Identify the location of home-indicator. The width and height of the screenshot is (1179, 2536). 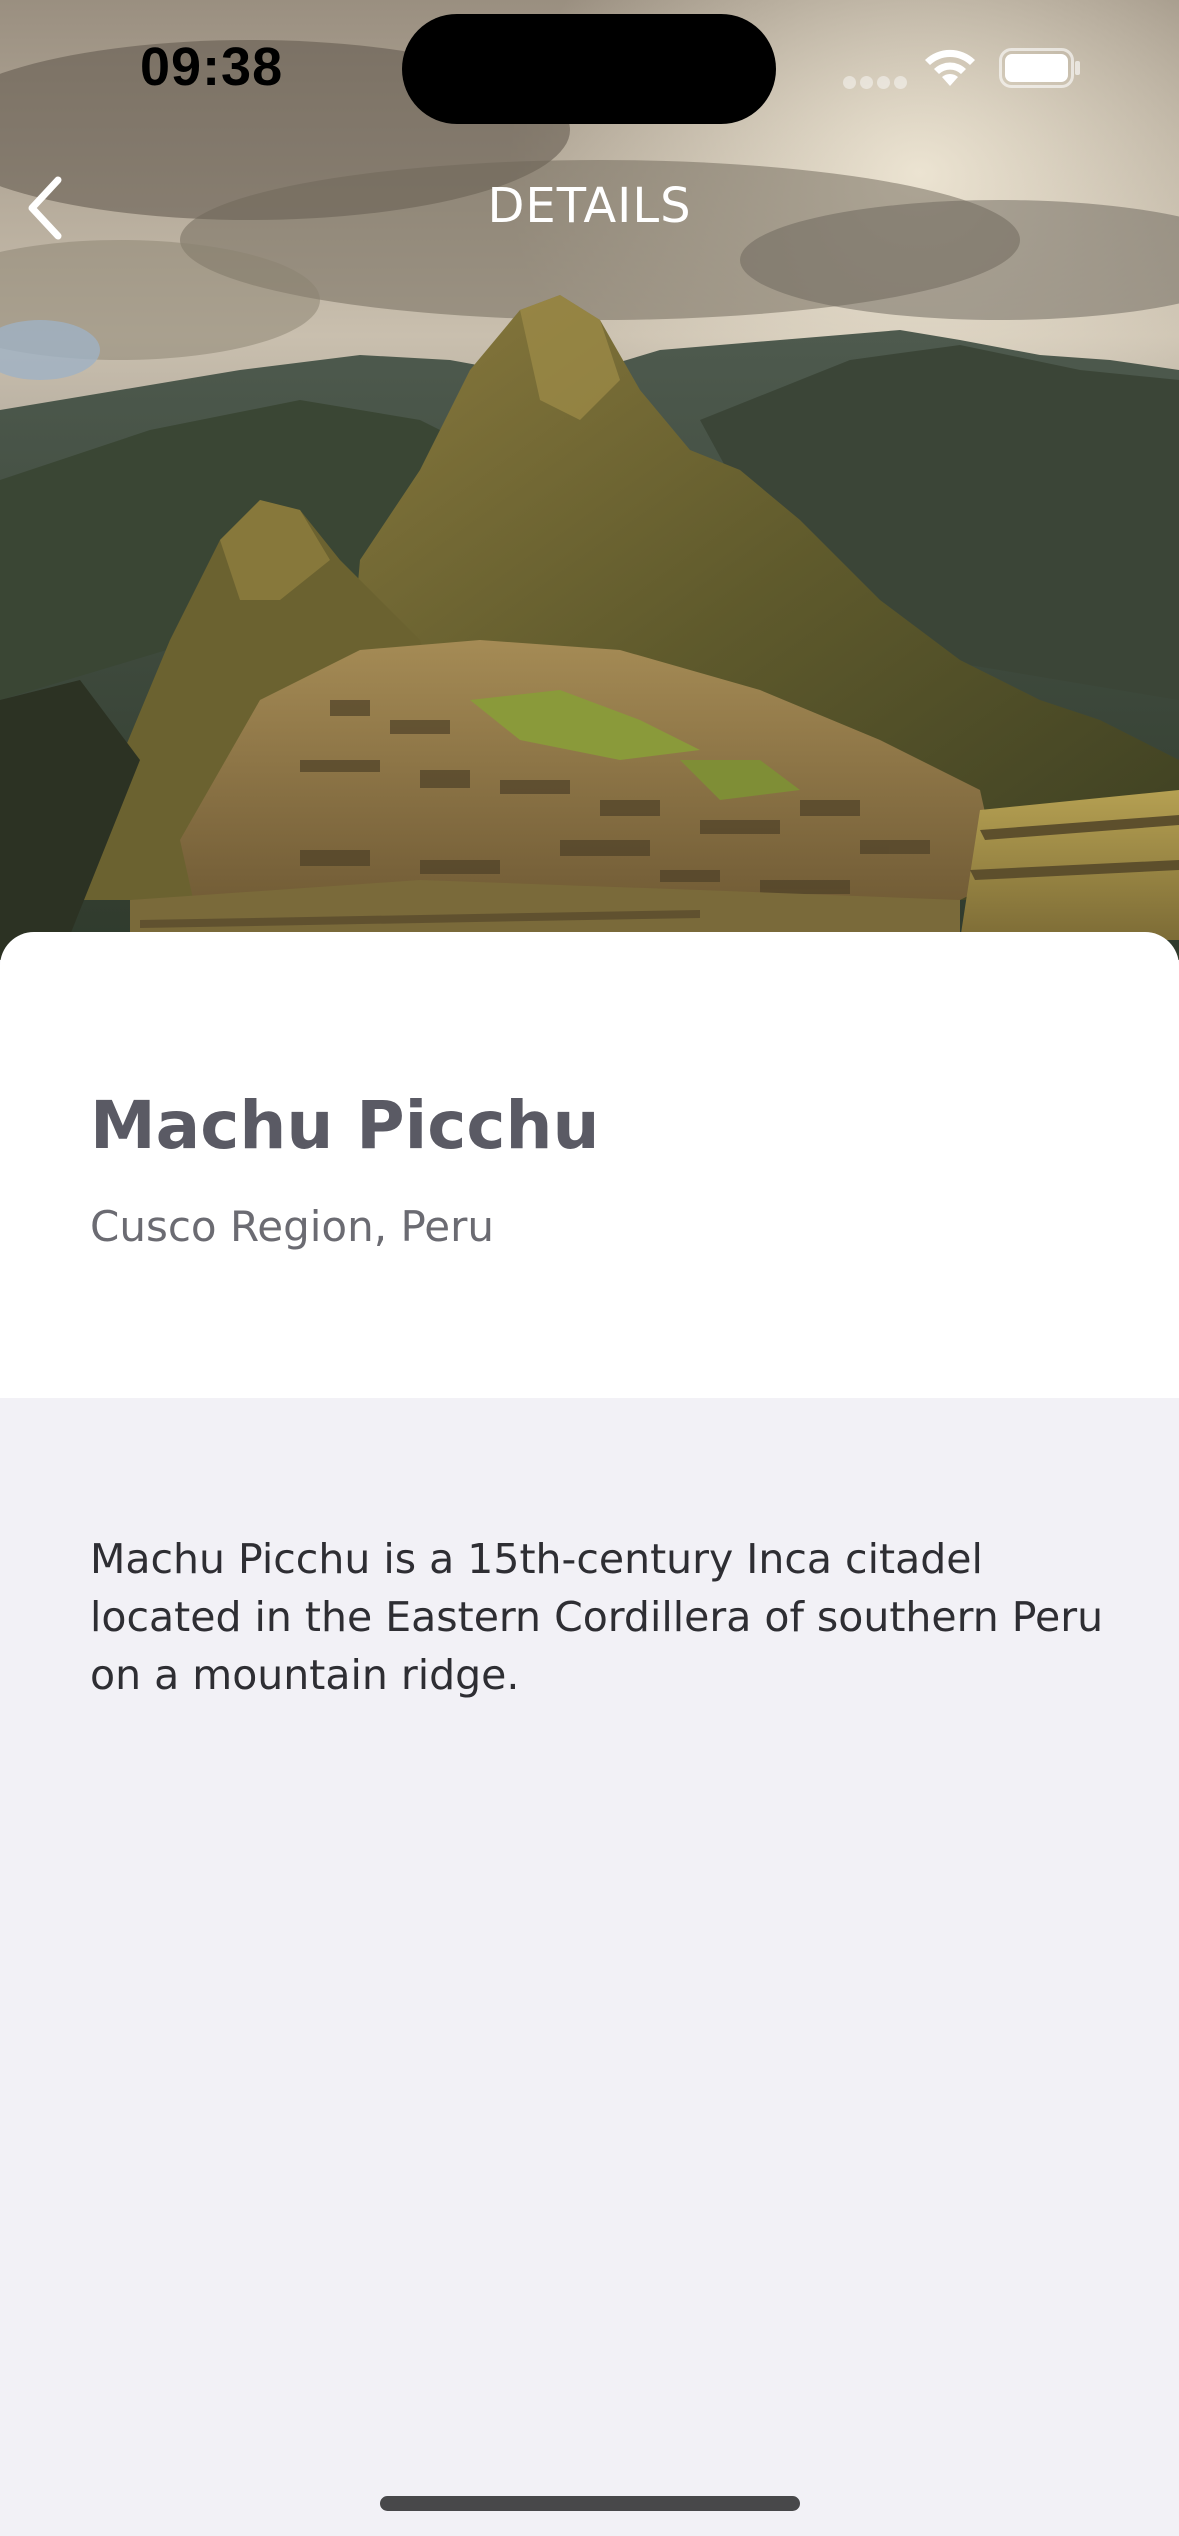
(590, 2503).